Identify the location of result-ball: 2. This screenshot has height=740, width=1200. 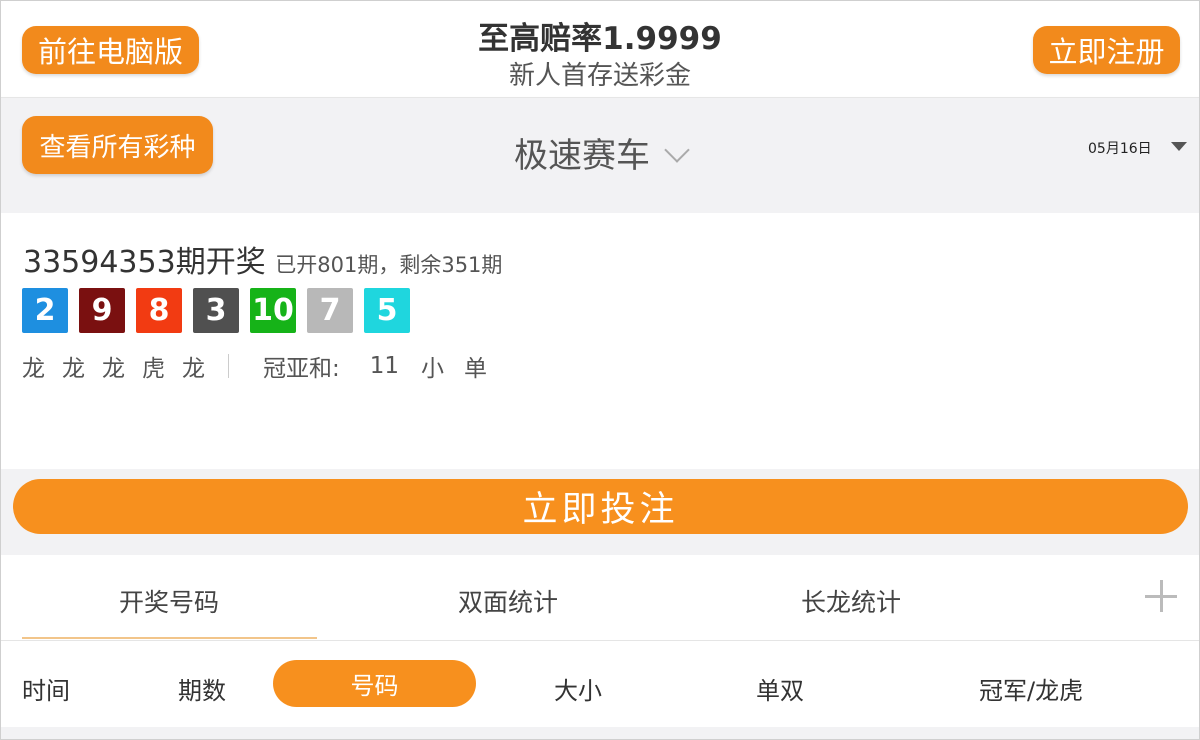
(45, 310).